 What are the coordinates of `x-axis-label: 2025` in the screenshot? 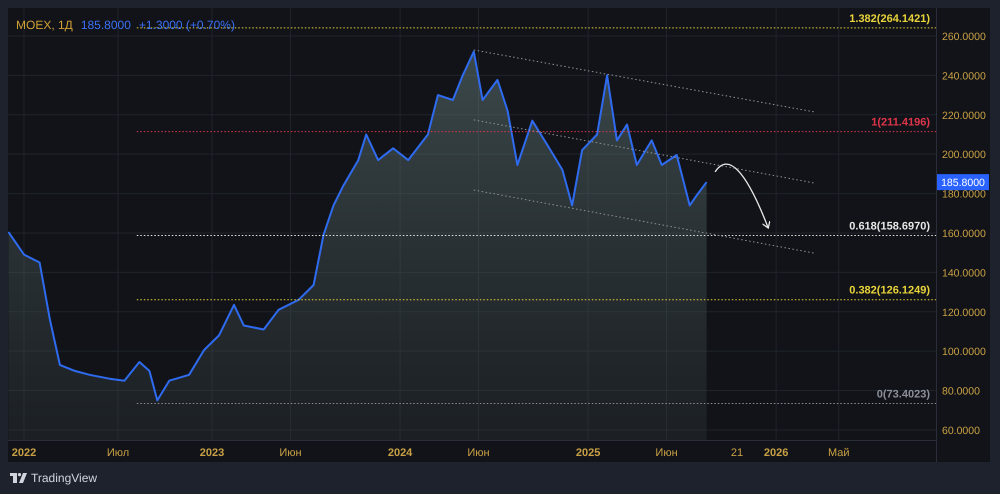 It's located at (588, 453).